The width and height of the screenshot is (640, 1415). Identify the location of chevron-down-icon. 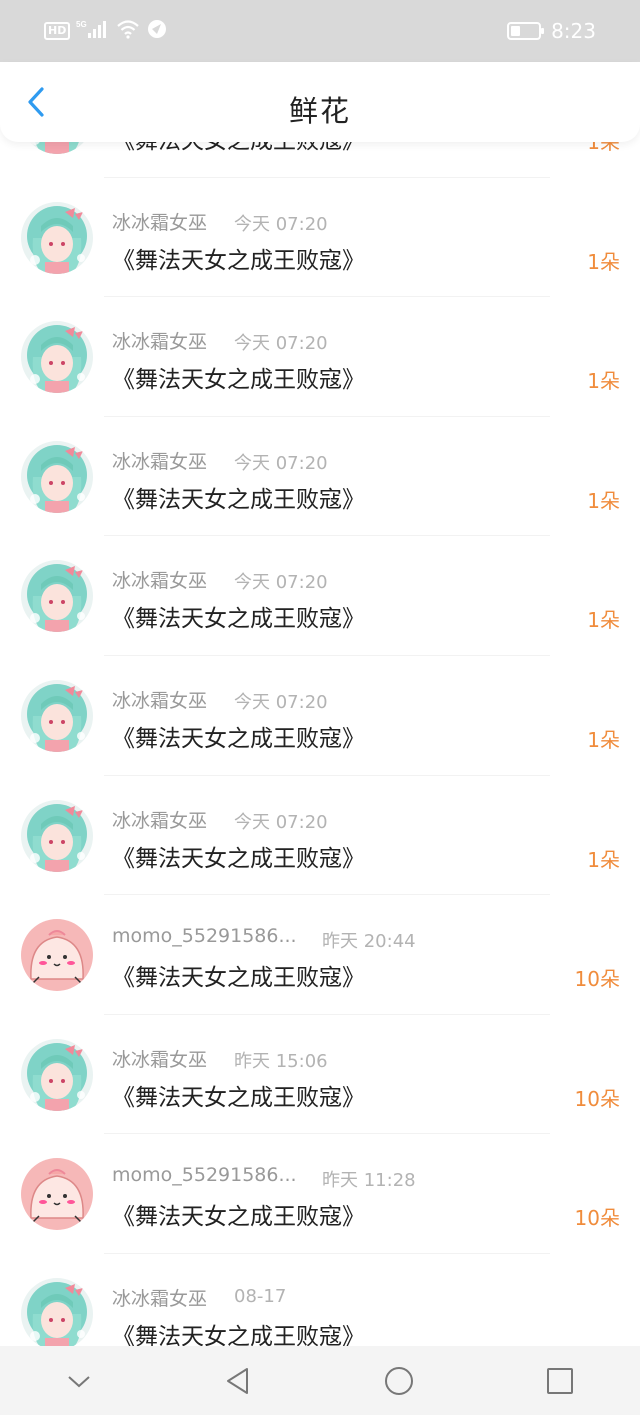
(79, 1381).